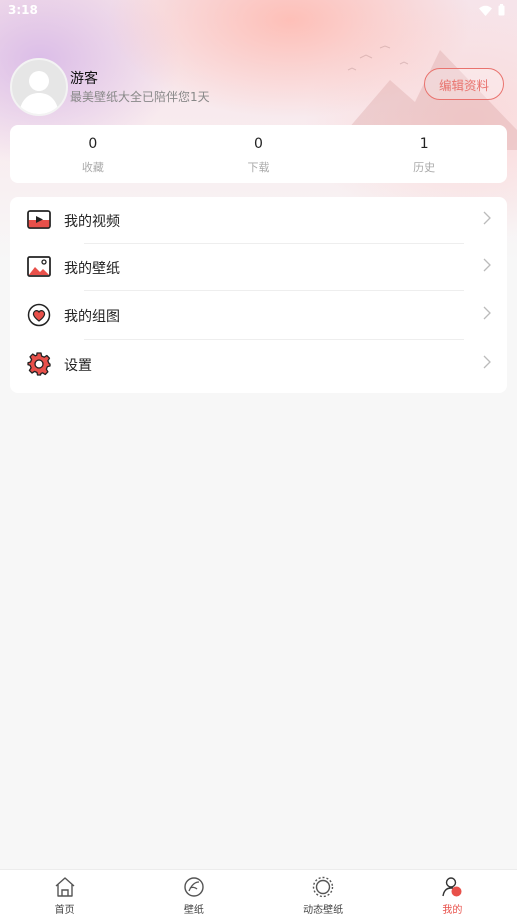 This screenshot has width=517, height=920. I want to click on status-time: 3:18, so click(23, 10).